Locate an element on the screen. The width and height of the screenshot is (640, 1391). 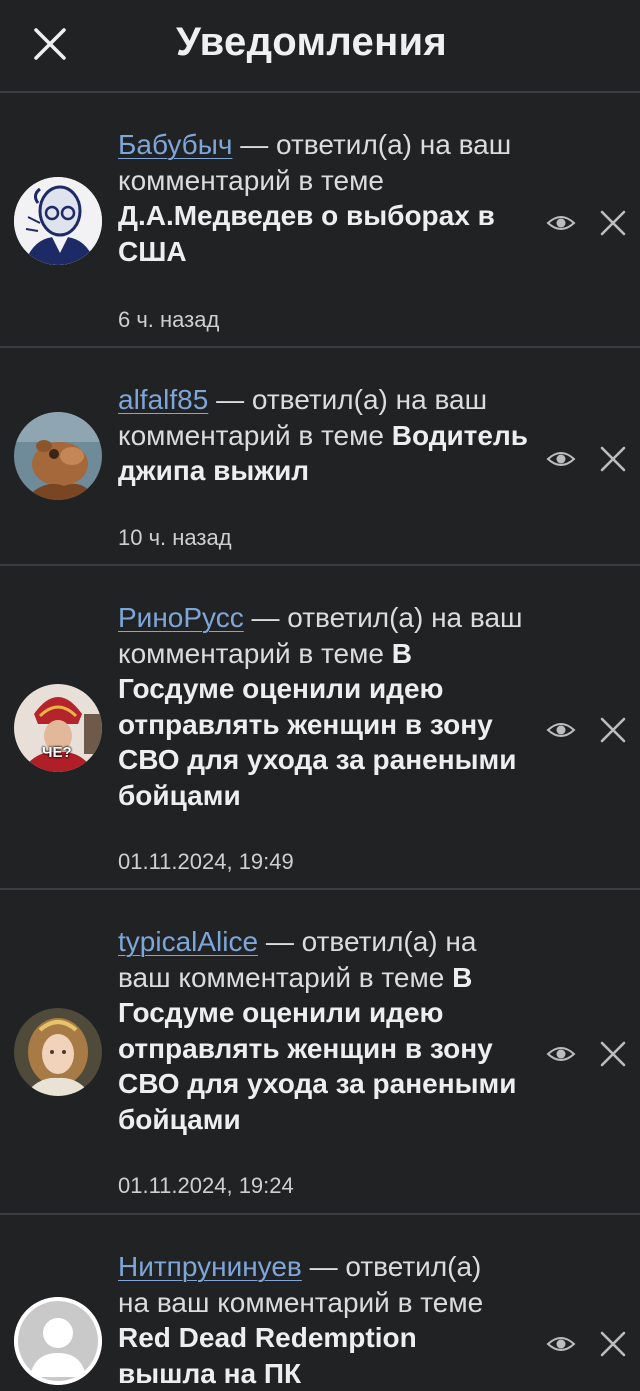
timestamp: 01.11.2024, 19:24 is located at coordinates (206, 1185).